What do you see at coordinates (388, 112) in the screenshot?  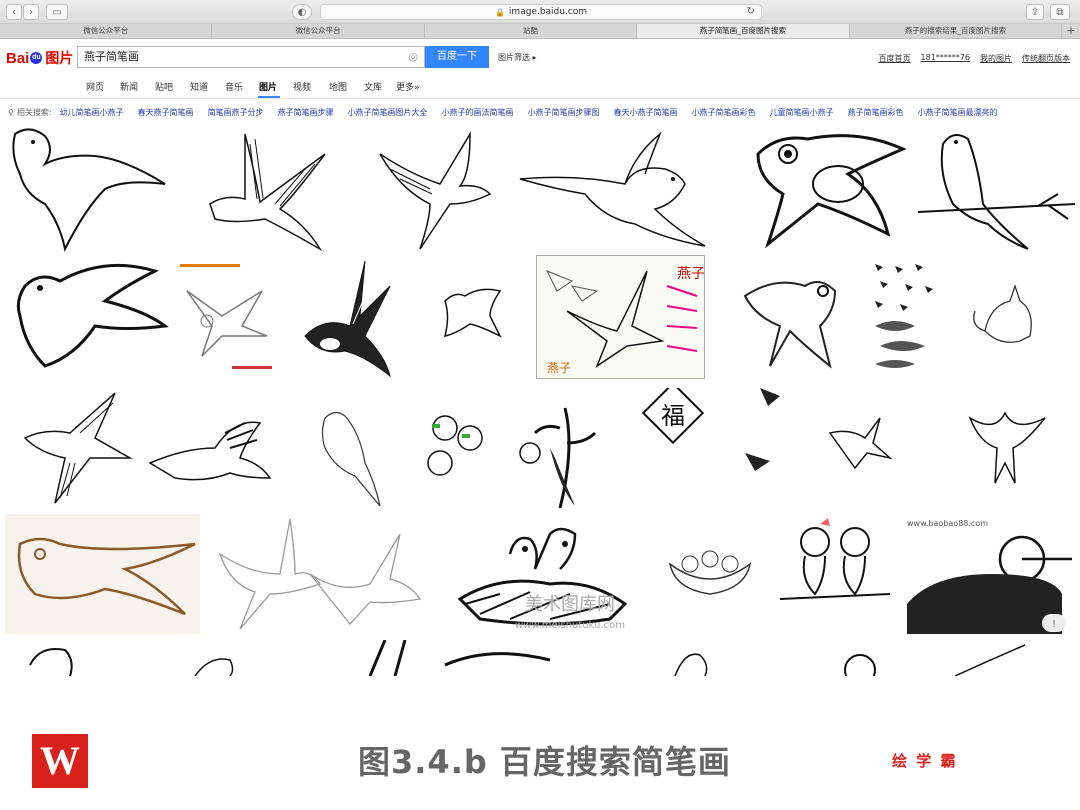 I see `related-term-link: 小燕子简笔画图片大全` at bounding box center [388, 112].